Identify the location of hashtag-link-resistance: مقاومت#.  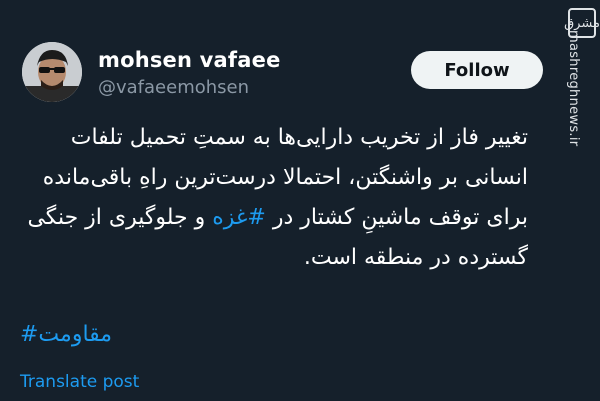
(66, 334).